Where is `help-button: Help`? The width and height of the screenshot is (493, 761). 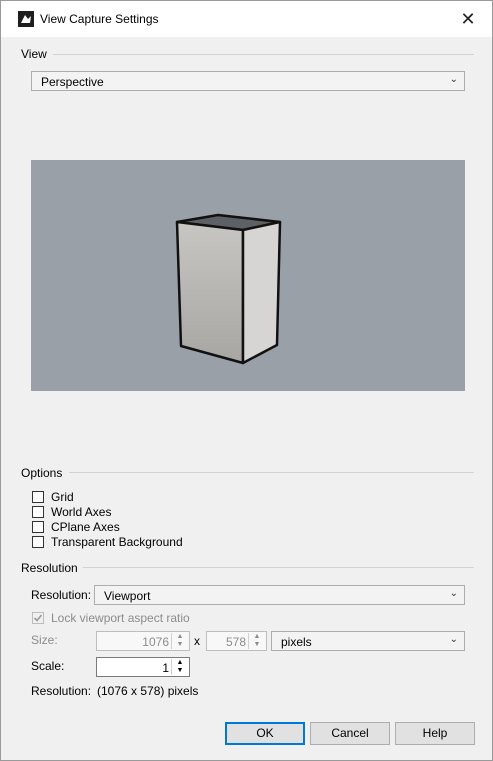 help-button: Help is located at coordinates (435, 733).